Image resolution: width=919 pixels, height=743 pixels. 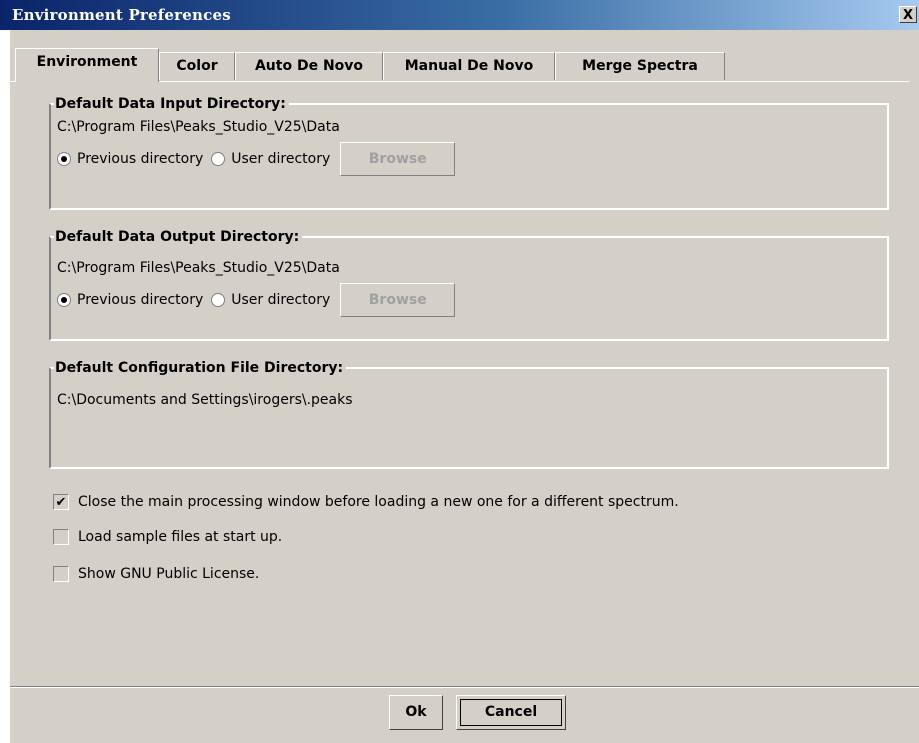 I want to click on title-bar: Environment Preferences X, so click(x=459, y=15).